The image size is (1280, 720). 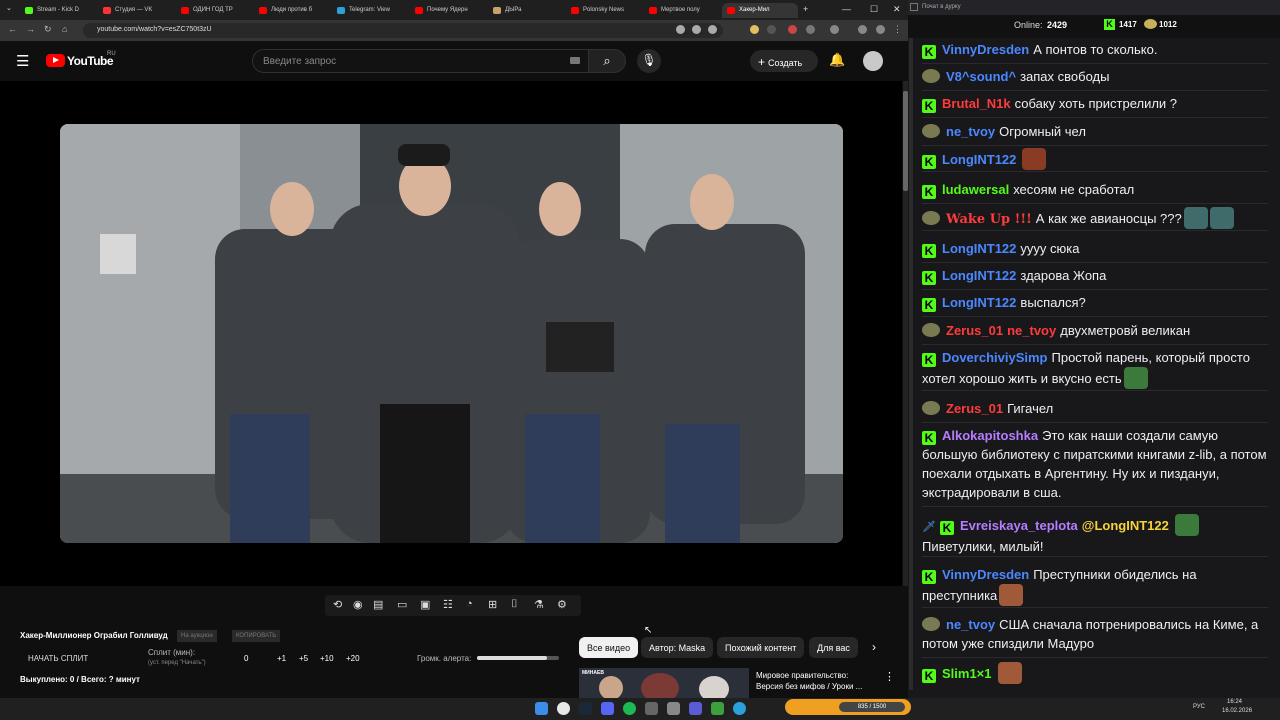 I want to click on language-indicator: РУС, so click(x=1199, y=707).